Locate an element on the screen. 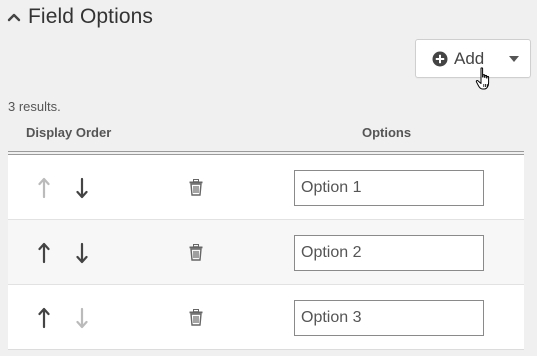 The image size is (537, 356). plus-circle-icon is located at coordinates (440, 59).